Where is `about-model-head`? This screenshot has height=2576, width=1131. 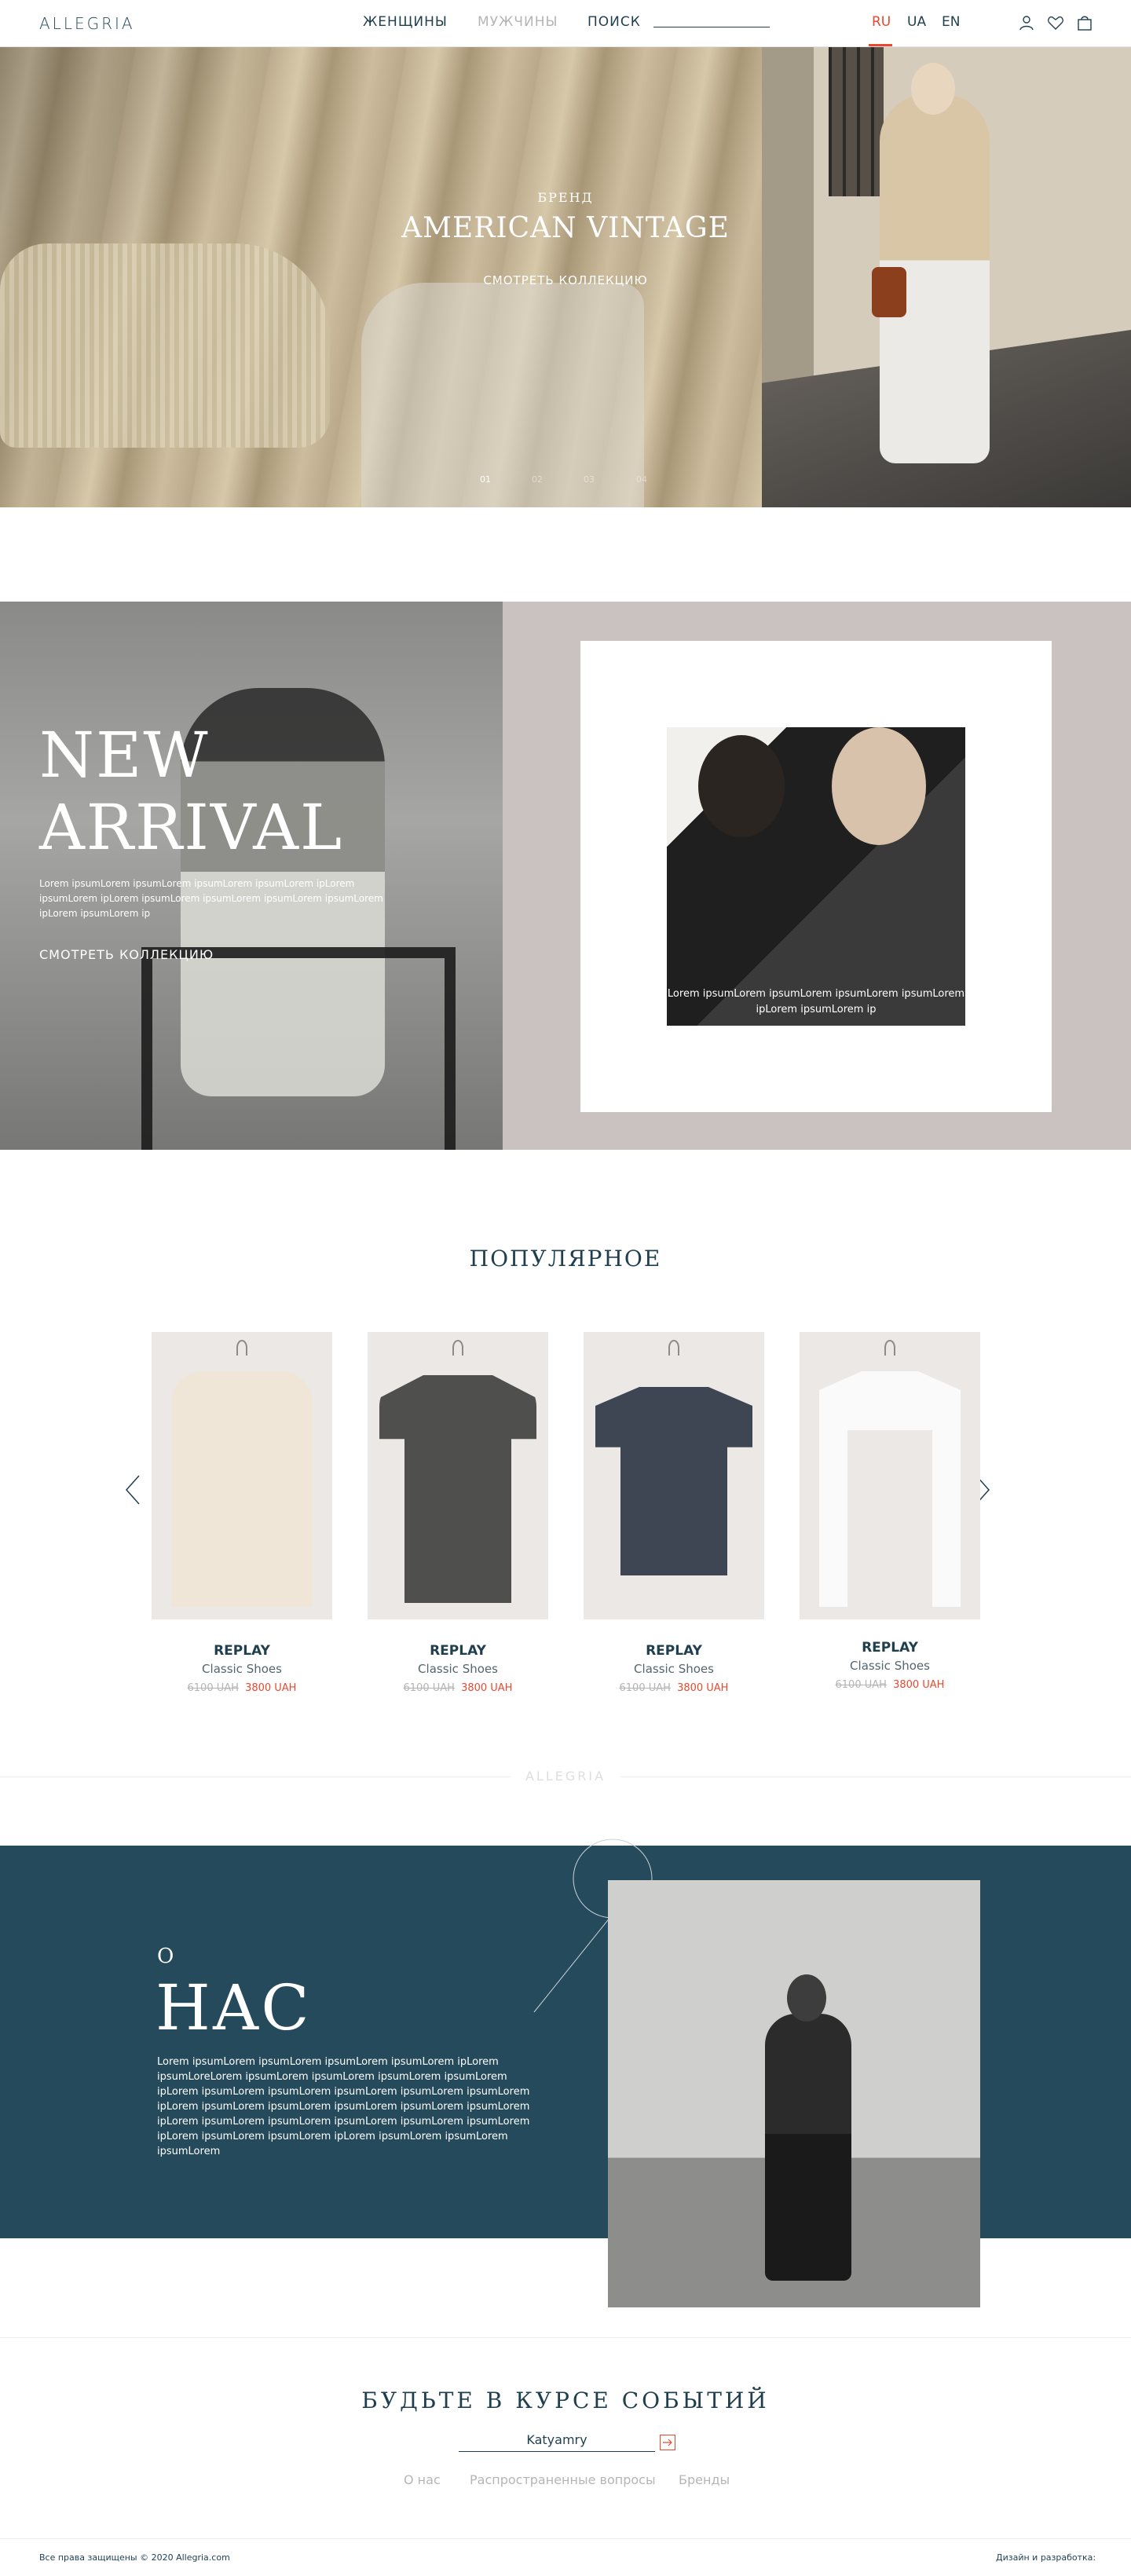 about-model-head is located at coordinates (806, 1998).